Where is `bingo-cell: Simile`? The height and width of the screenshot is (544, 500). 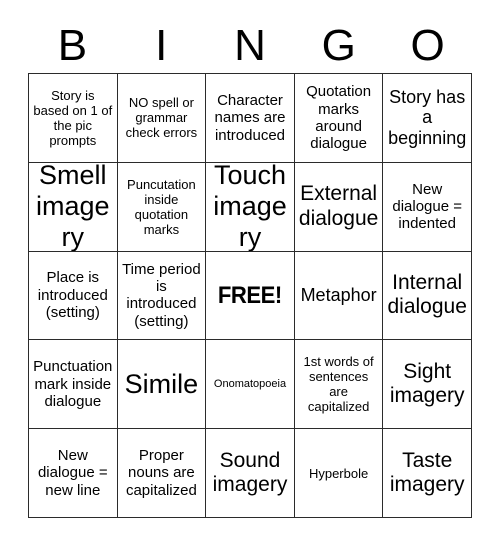
bingo-cell: Simile is located at coordinates (162, 385).